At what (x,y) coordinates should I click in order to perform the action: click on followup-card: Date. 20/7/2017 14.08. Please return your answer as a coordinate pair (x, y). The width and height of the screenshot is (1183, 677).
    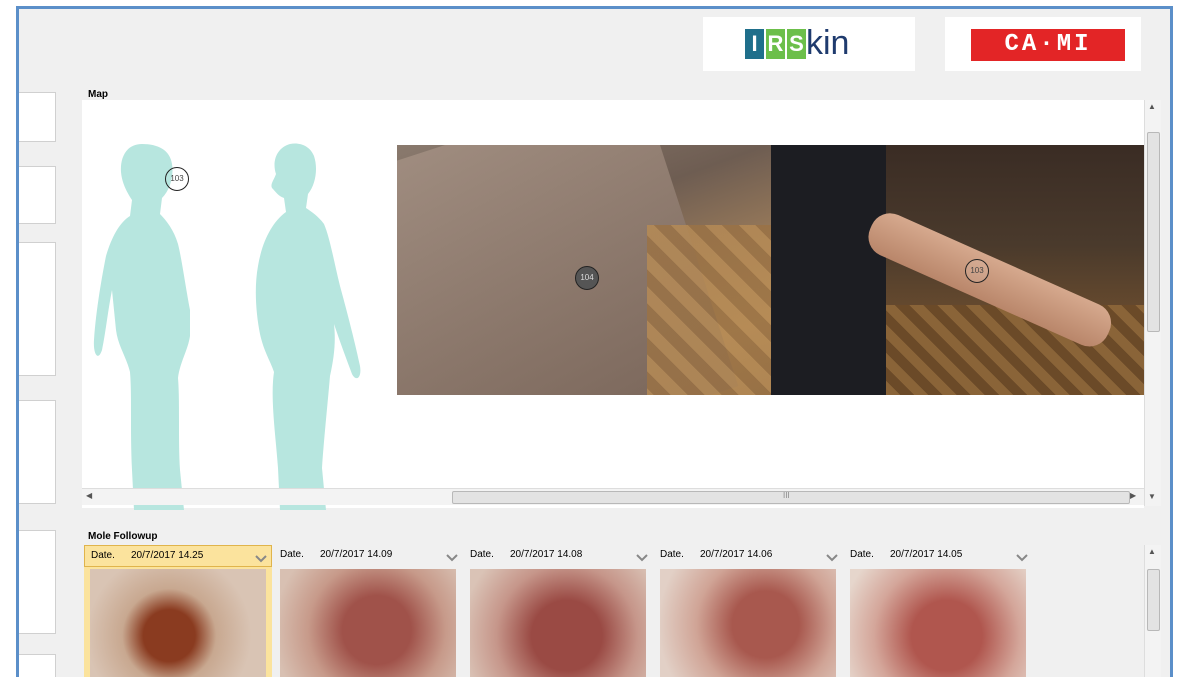
    Looking at the image, I should click on (558, 611).